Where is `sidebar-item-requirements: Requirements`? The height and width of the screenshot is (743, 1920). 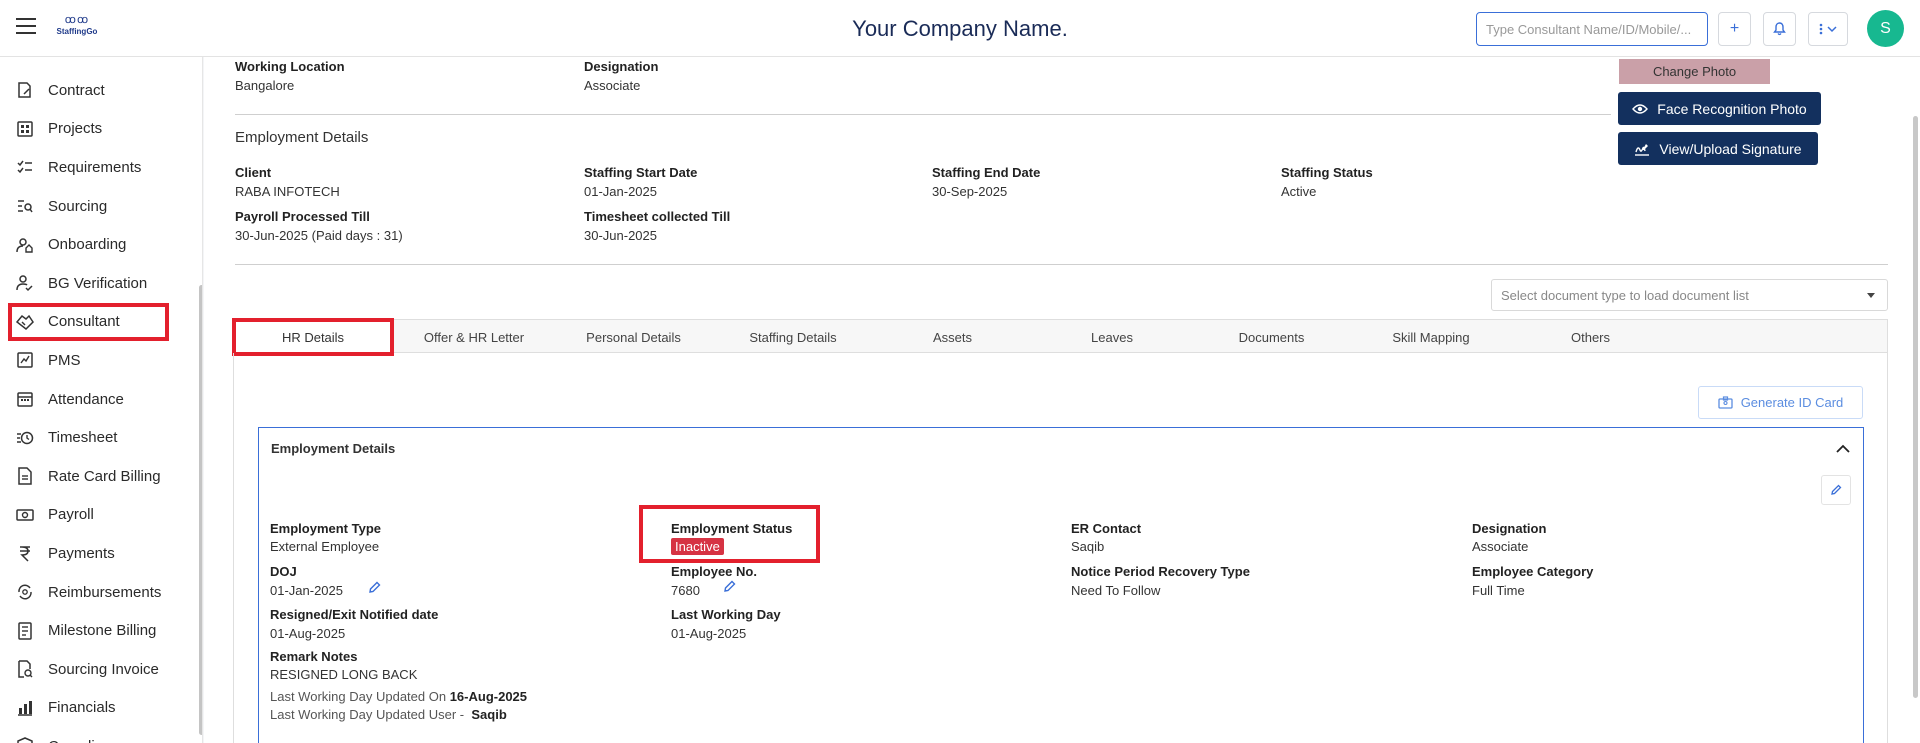
sidebar-item-requirements: Requirements is located at coordinates (101, 167).